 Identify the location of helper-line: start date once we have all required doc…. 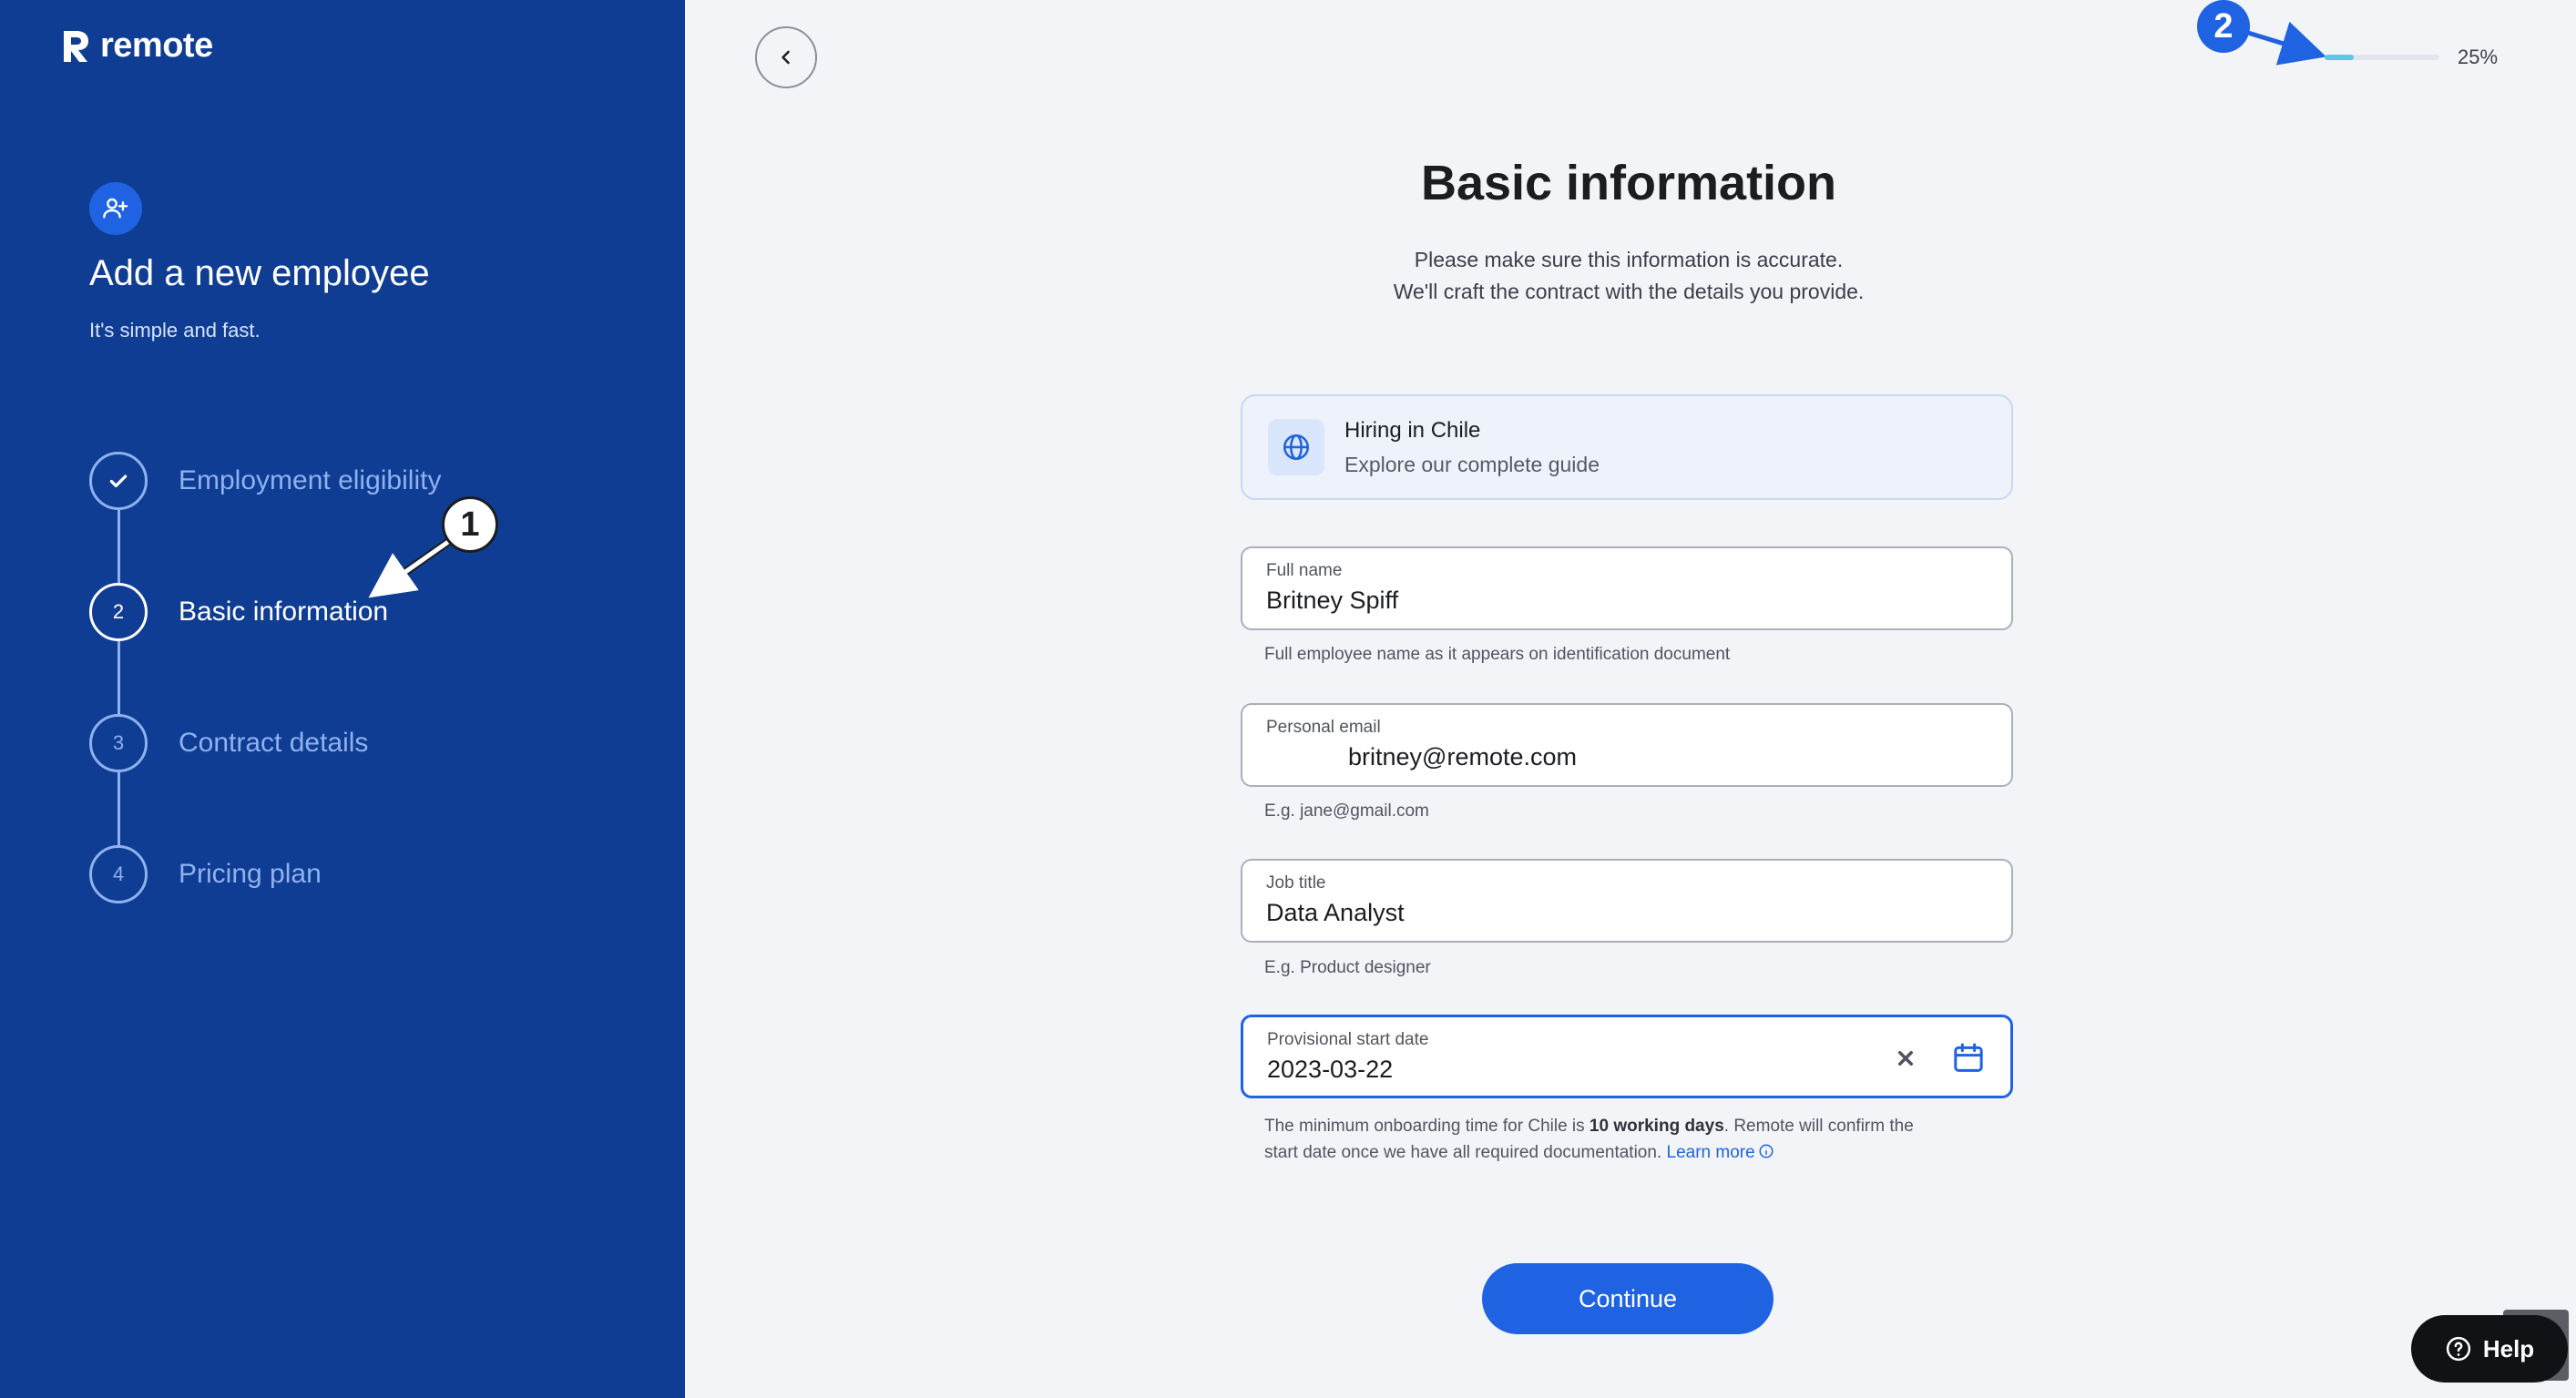
(1589, 1152).